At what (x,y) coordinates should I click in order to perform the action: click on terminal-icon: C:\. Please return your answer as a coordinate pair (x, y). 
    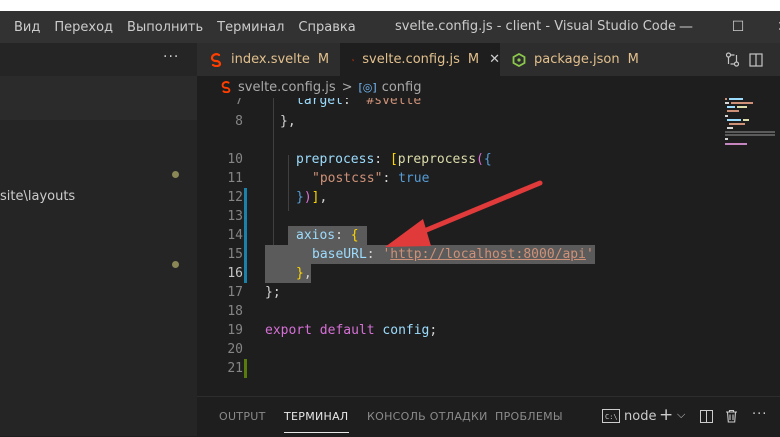
    Looking at the image, I should click on (611, 416).